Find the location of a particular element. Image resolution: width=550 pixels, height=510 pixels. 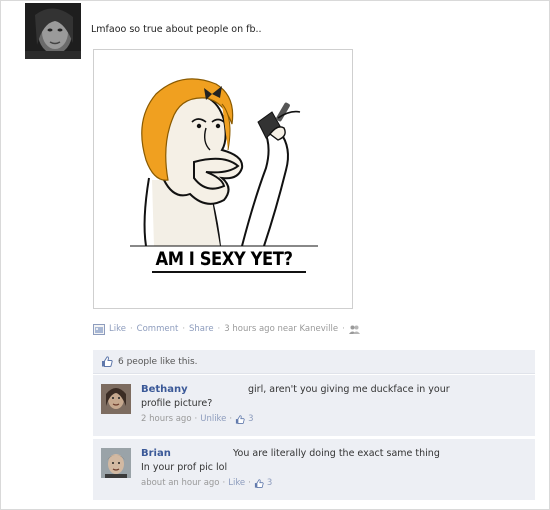

meme-drawing is located at coordinates (224, 175).